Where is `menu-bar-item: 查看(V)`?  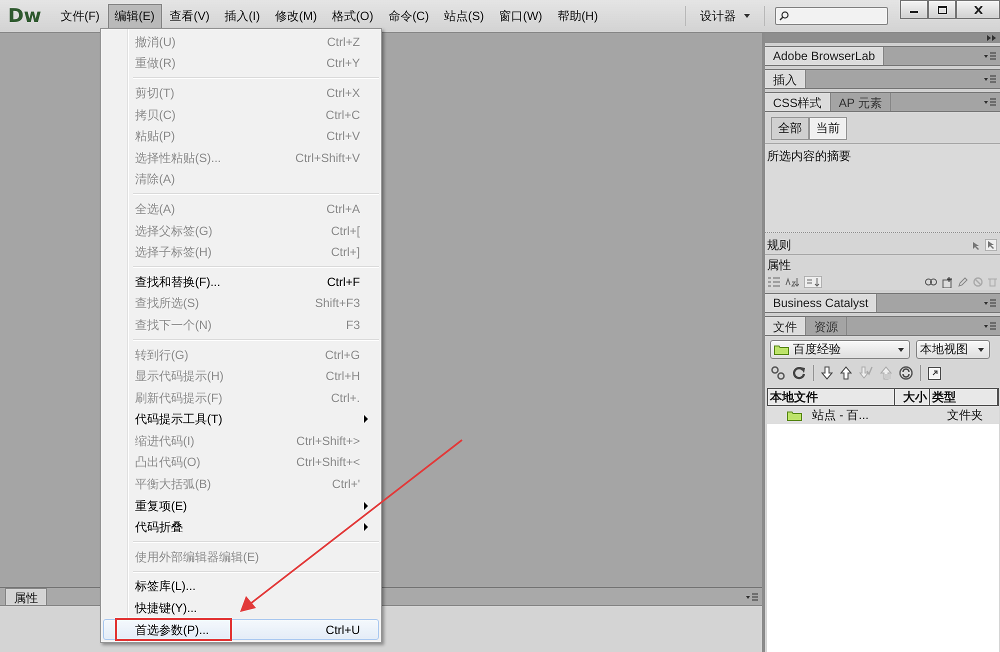
menu-bar-item: 查看(V) is located at coordinates (189, 16).